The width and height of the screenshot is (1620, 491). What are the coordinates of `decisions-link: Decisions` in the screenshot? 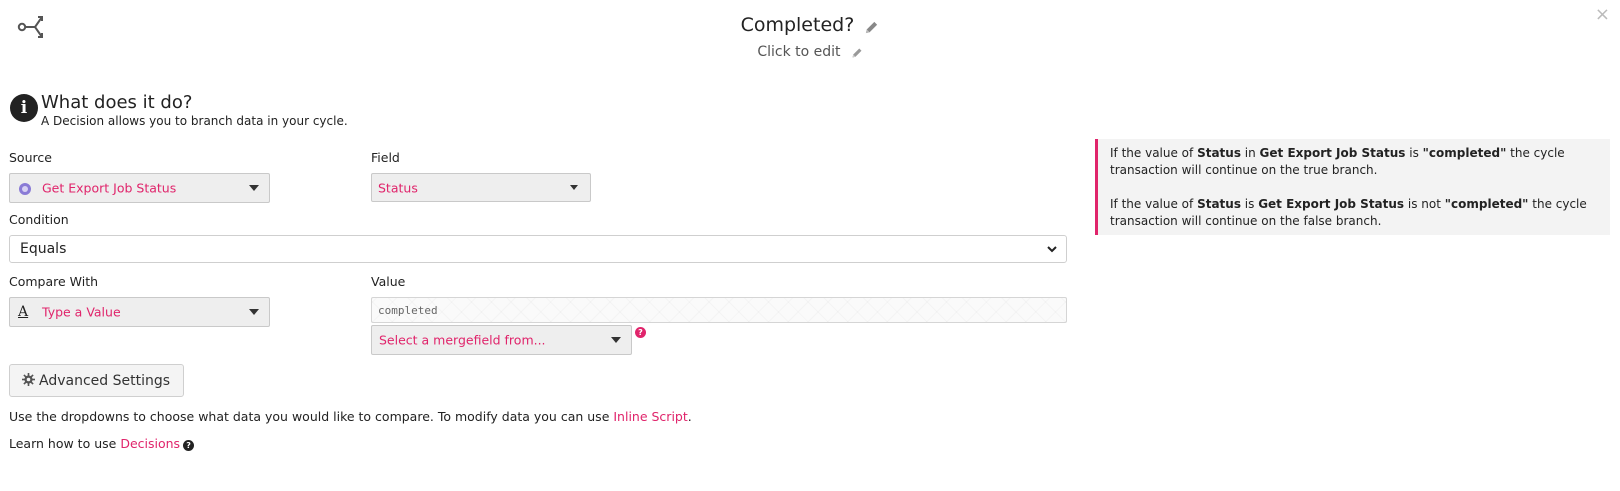 It's located at (150, 443).